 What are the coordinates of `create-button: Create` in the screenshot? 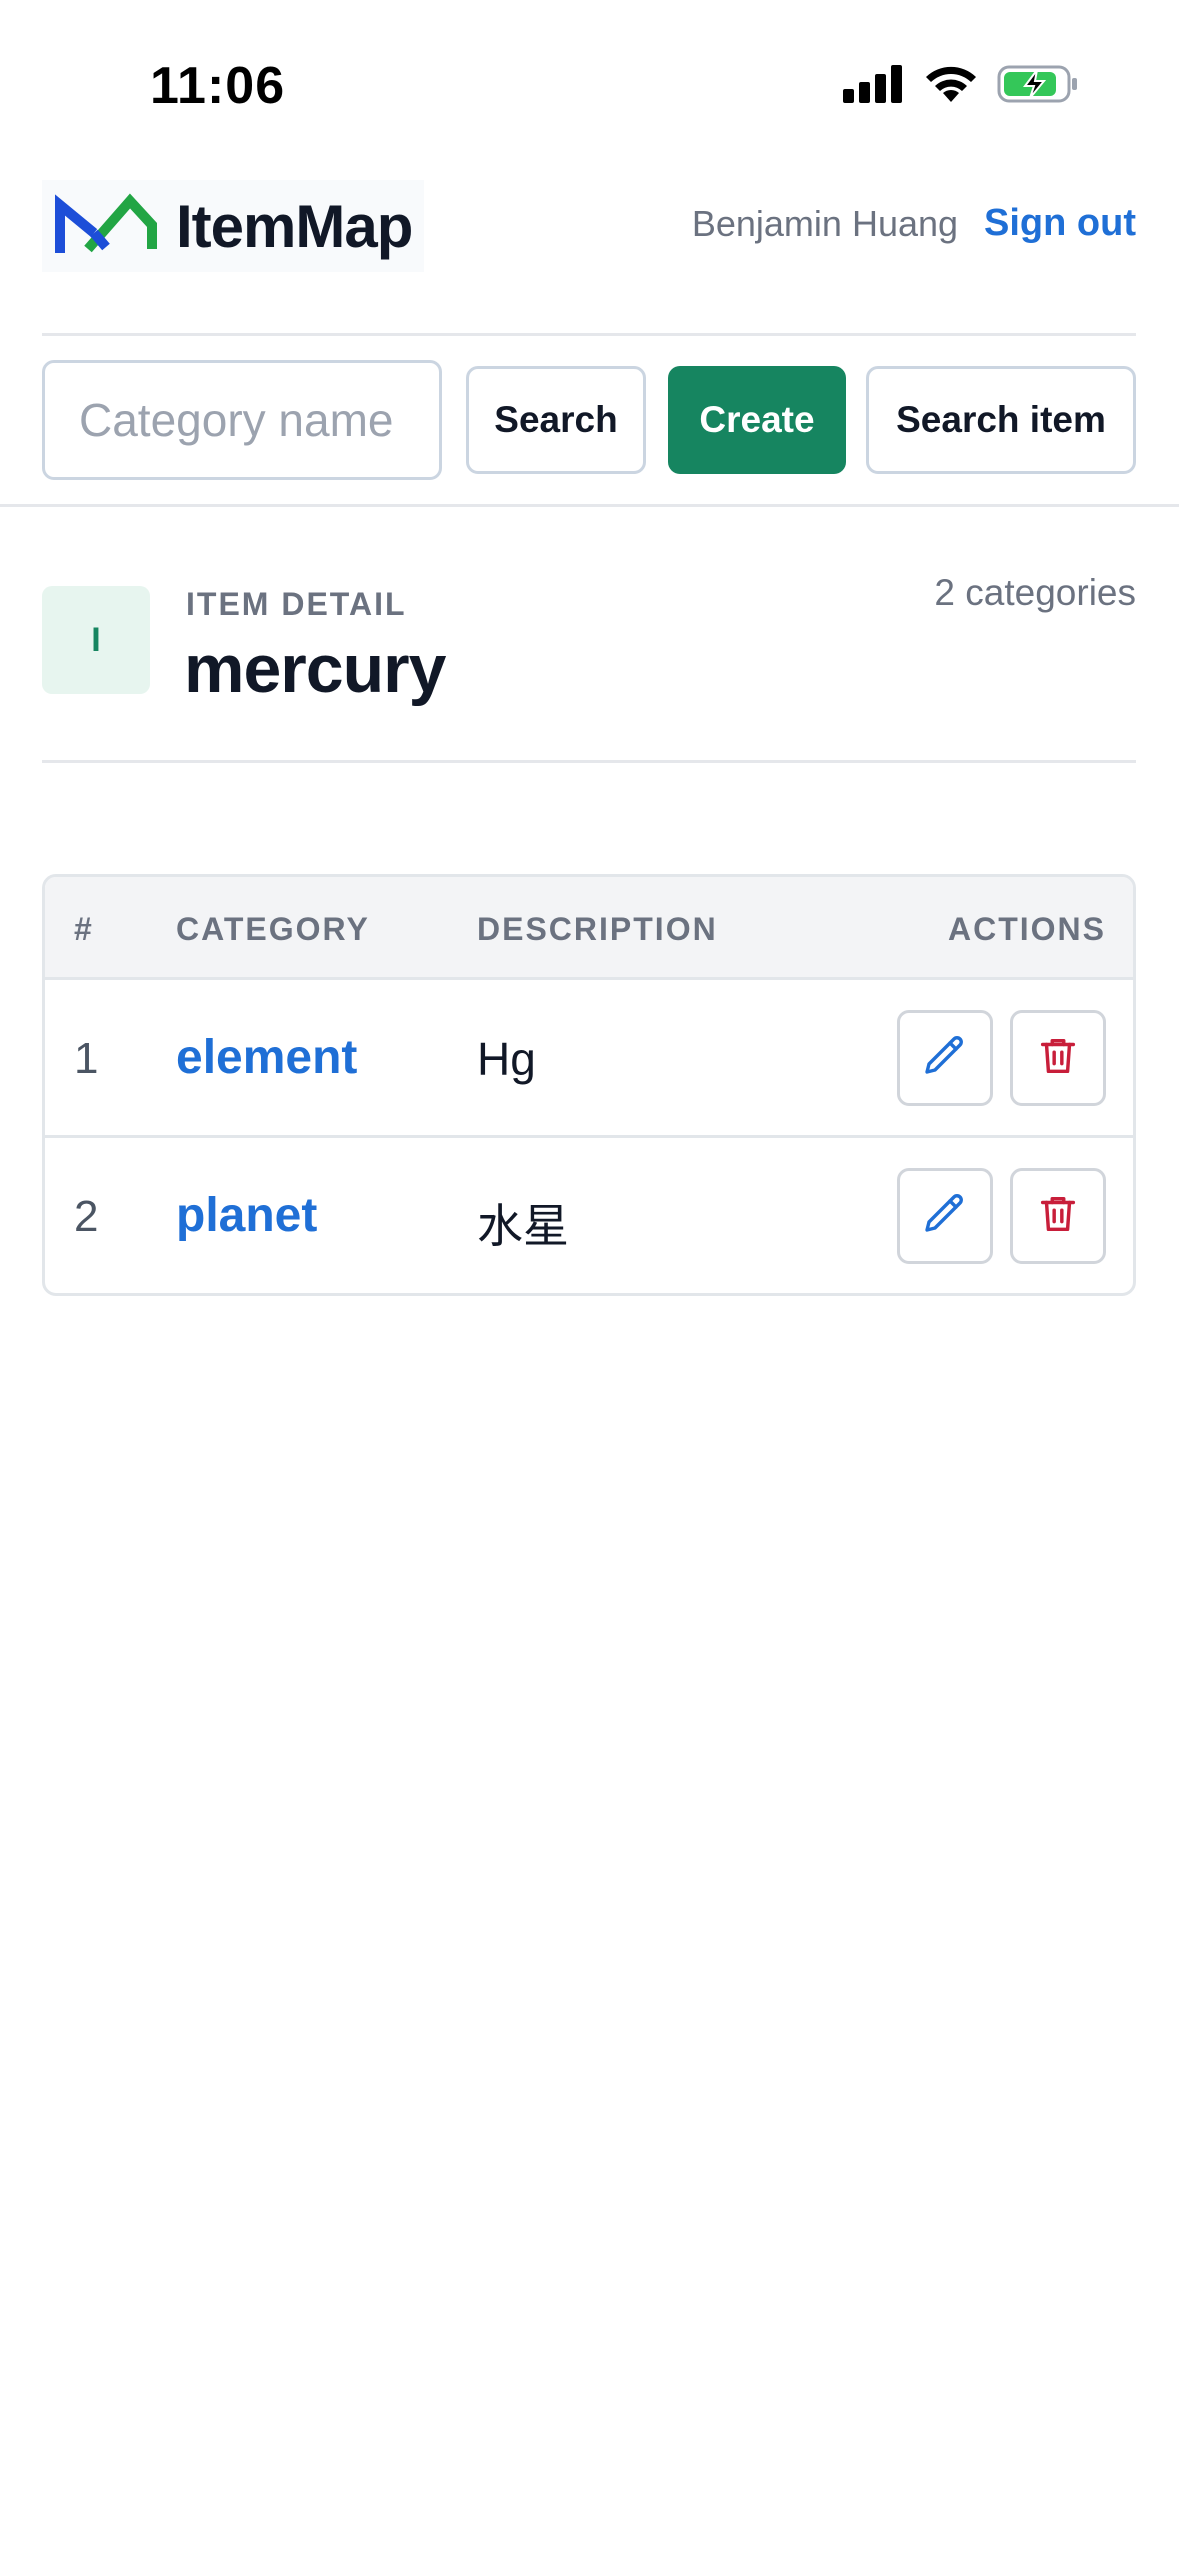 It's located at (757, 420).